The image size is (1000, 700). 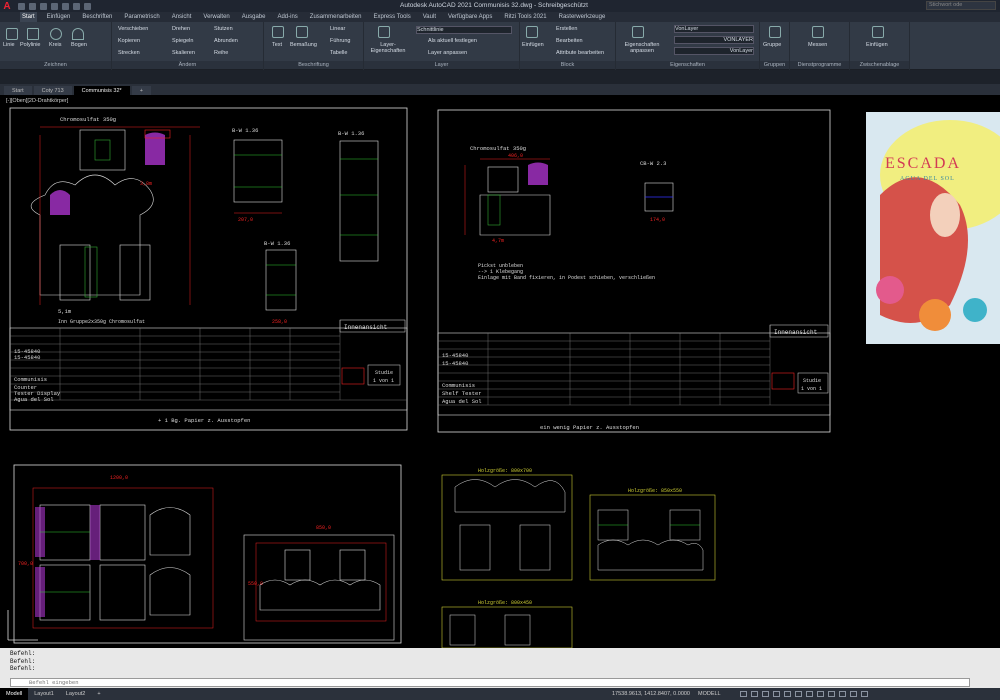 I want to click on tool-bogen: Bogen, so click(x=79, y=45).